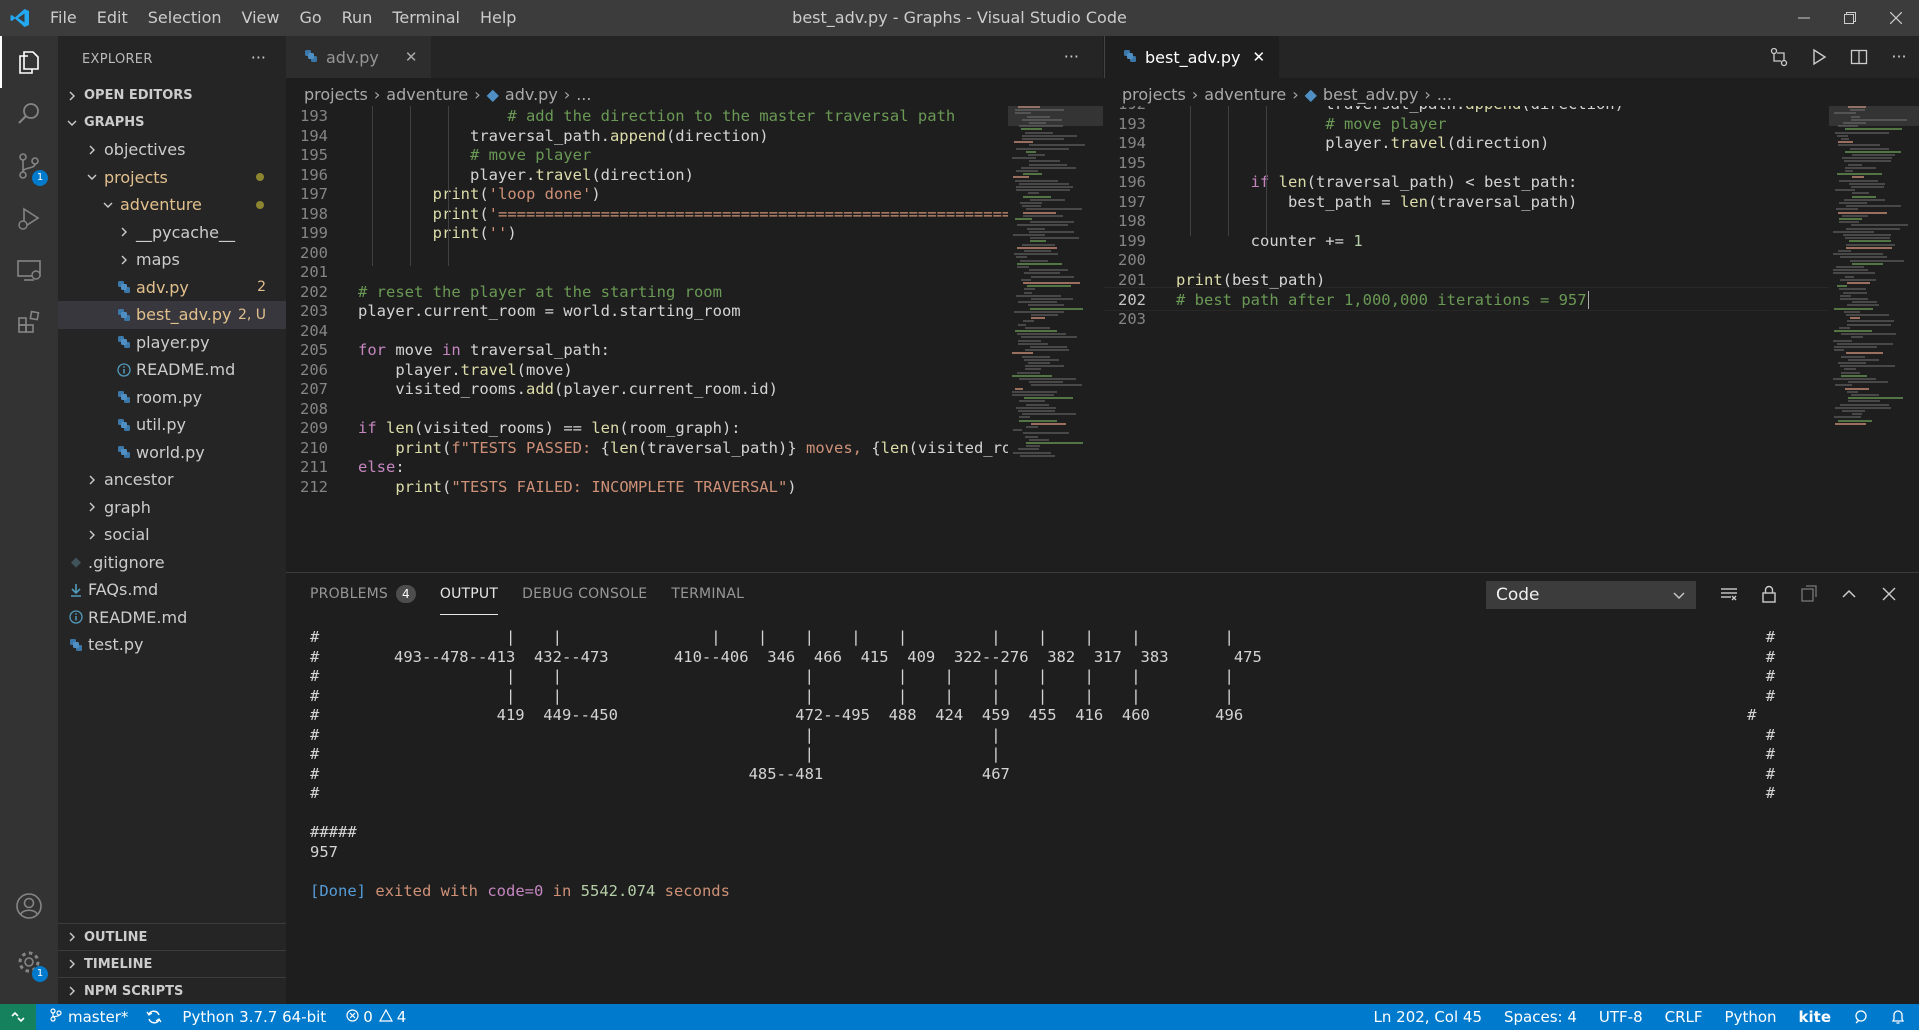 The width and height of the screenshot is (1919, 1030). Describe the element at coordinates (172, 480) in the screenshot. I see `folder-item: ancestor` at that location.